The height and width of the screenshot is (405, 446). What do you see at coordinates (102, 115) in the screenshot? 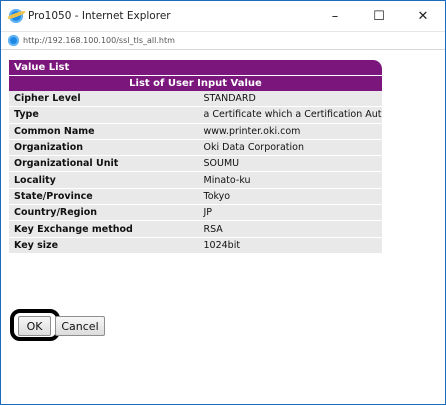
I see `row-label: Type` at bounding box center [102, 115].